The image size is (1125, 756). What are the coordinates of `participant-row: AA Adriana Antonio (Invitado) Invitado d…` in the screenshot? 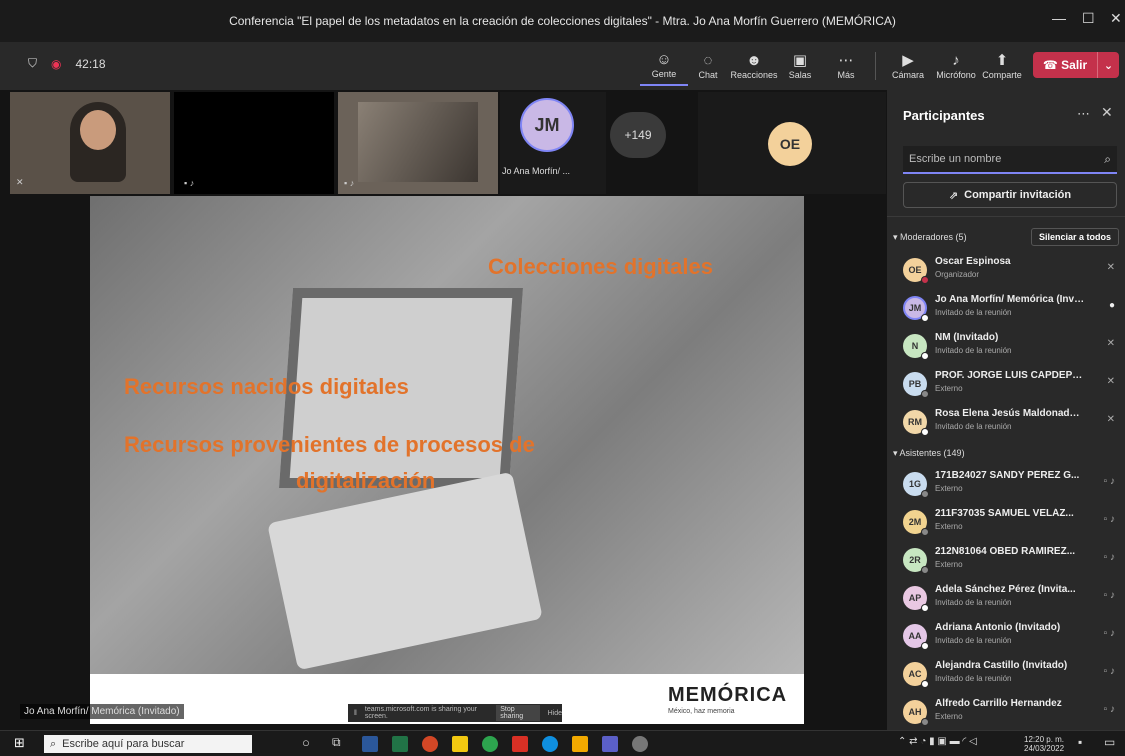 It's located at (1006, 635).